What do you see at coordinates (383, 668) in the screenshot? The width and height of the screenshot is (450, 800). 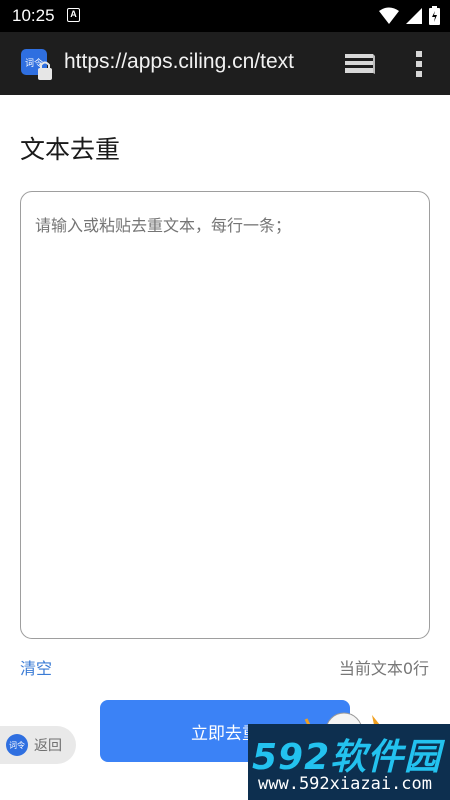 I see `line-count: 当前文本0行` at bounding box center [383, 668].